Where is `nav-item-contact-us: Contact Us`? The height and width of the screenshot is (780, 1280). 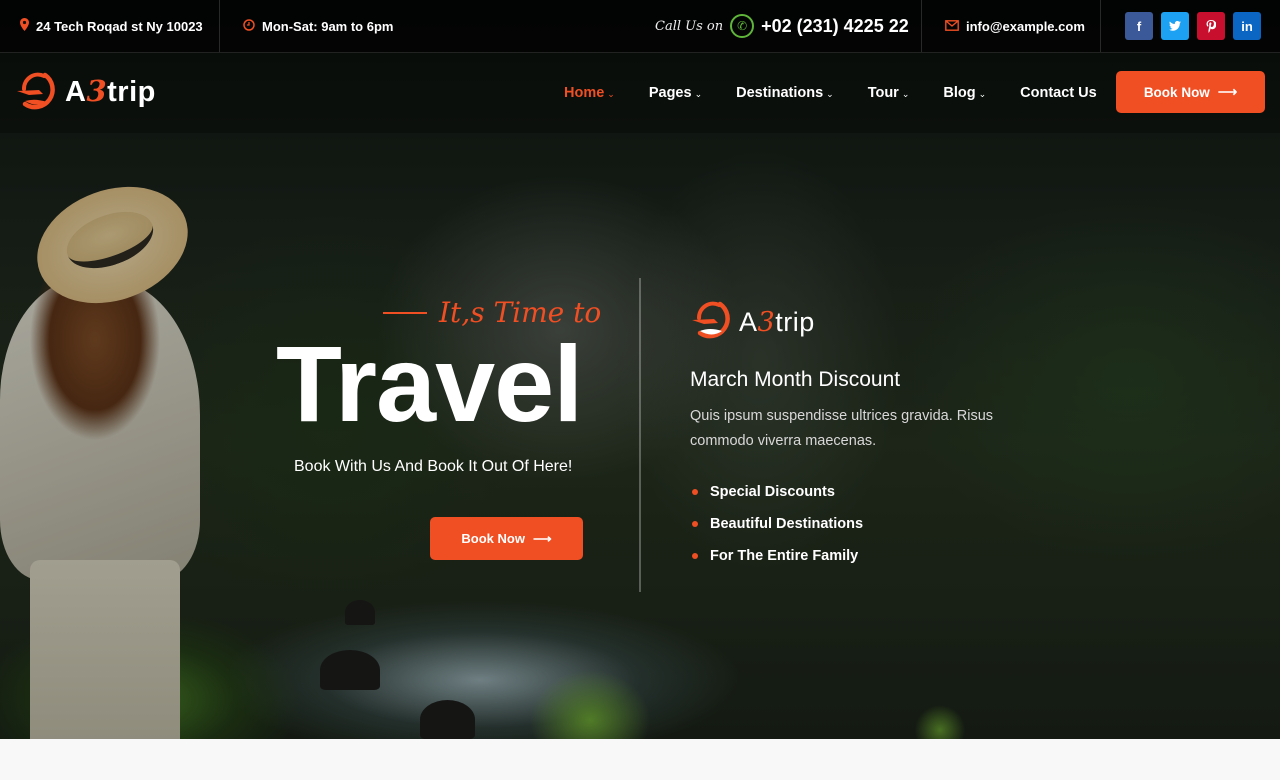
nav-item-contact-us: Contact Us is located at coordinates (1058, 93).